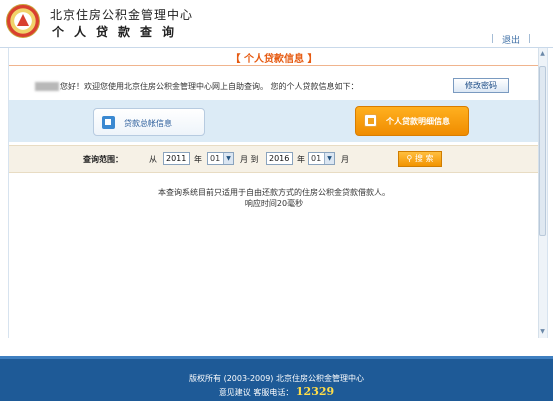  What do you see at coordinates (122, 15) in the screenshot?
I see `org-name: 北京住房公积金管理中心` at bounding box center [122, 15].